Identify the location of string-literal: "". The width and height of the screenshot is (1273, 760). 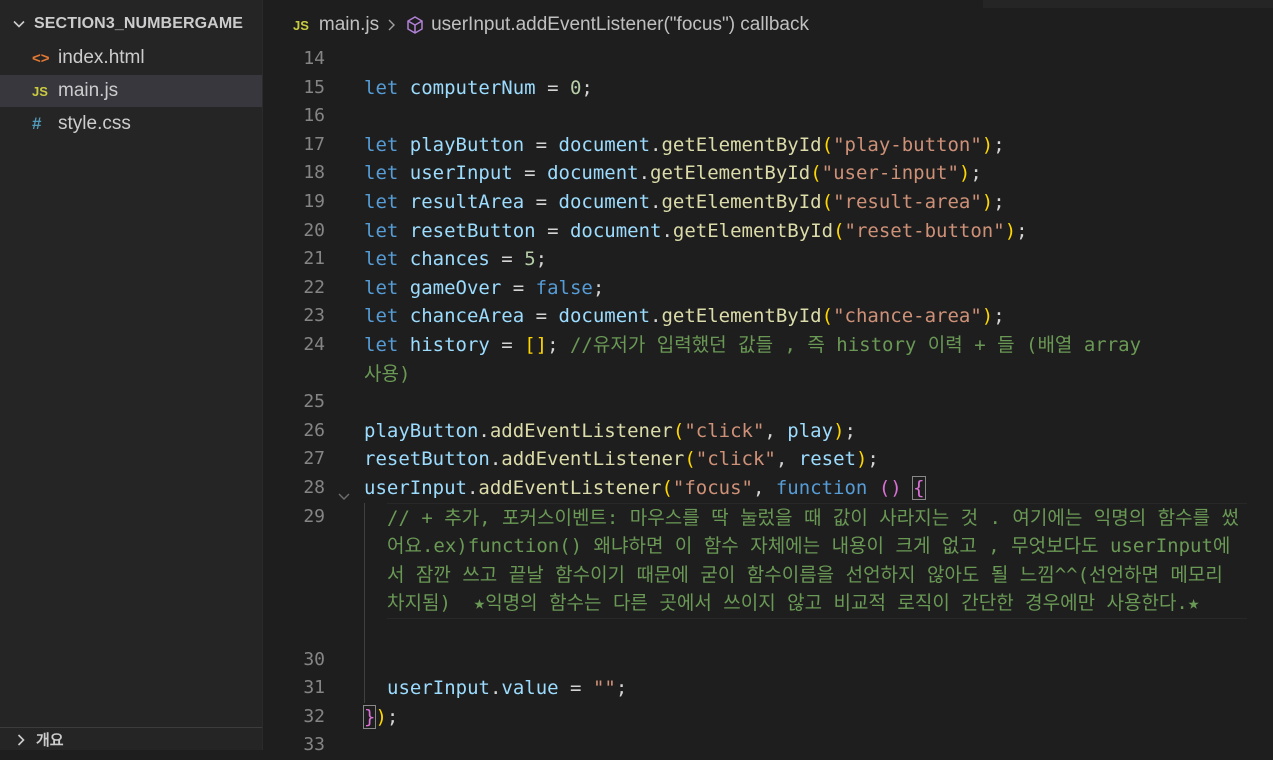
(604, 688).